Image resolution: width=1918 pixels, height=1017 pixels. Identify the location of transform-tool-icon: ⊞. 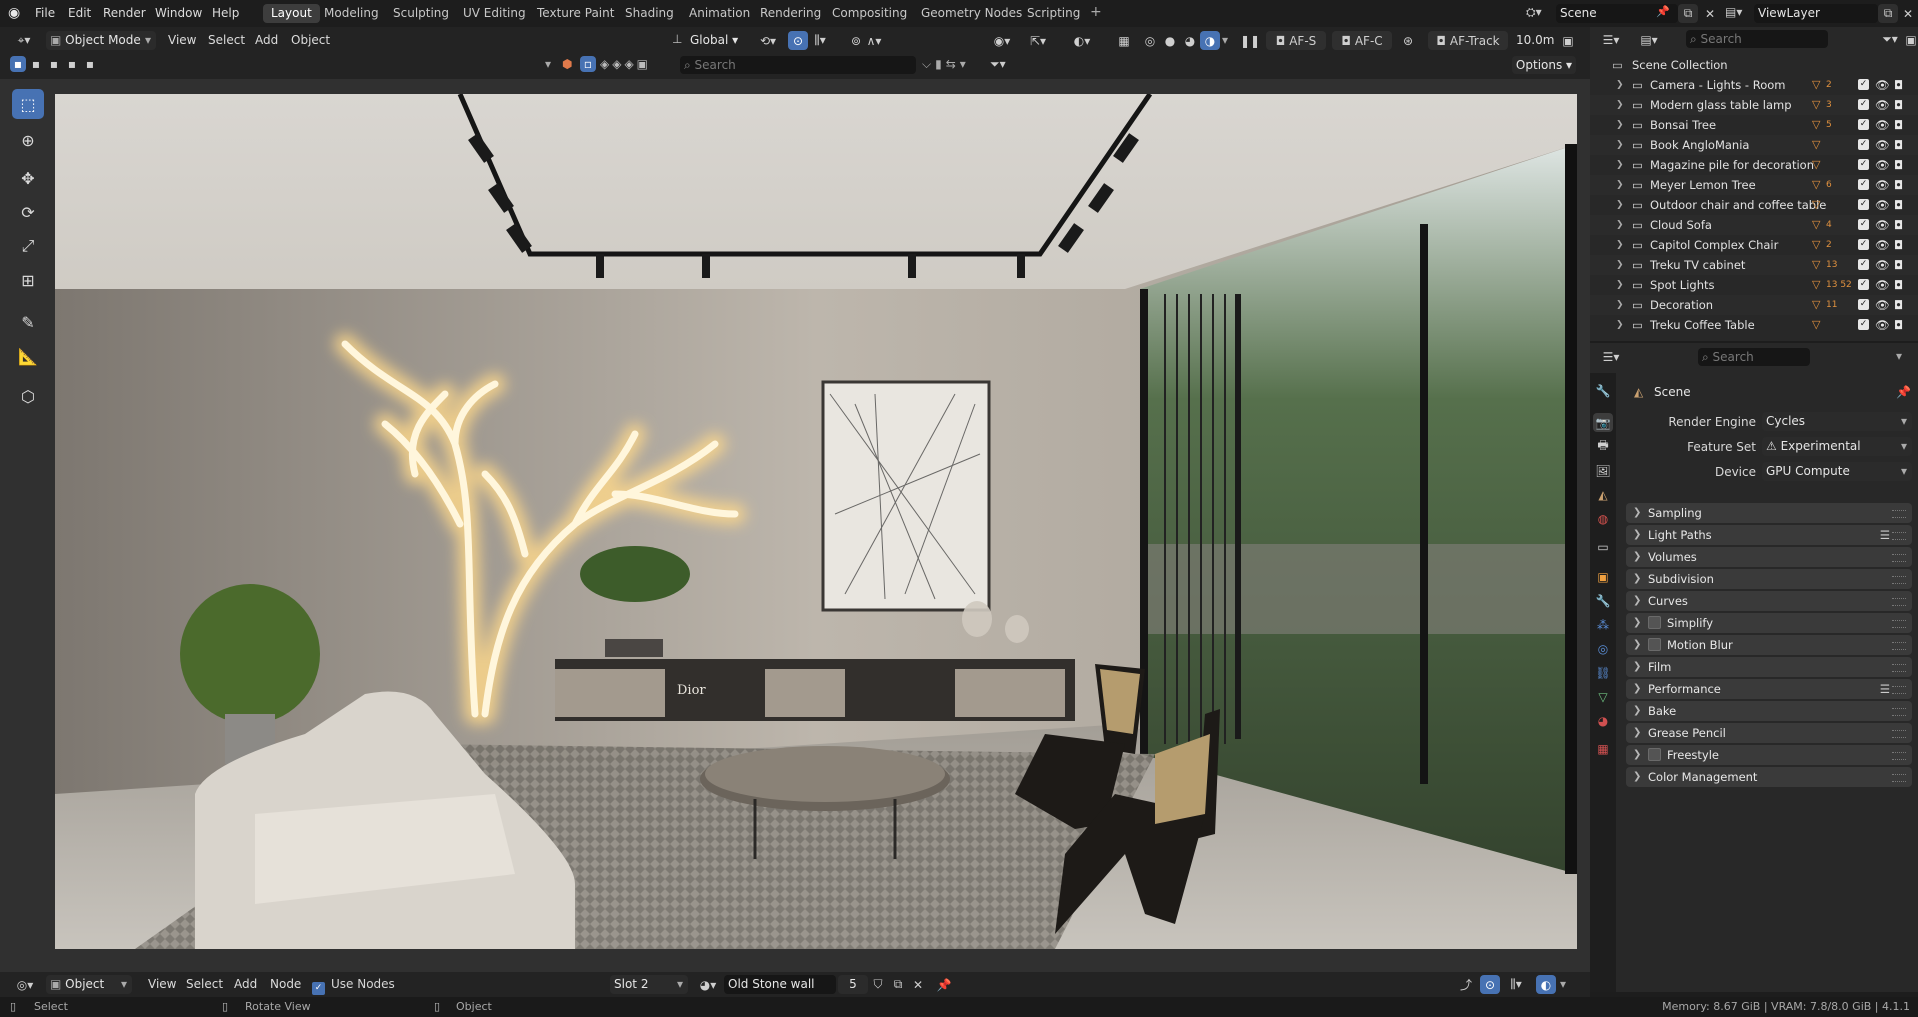
(28, 280).